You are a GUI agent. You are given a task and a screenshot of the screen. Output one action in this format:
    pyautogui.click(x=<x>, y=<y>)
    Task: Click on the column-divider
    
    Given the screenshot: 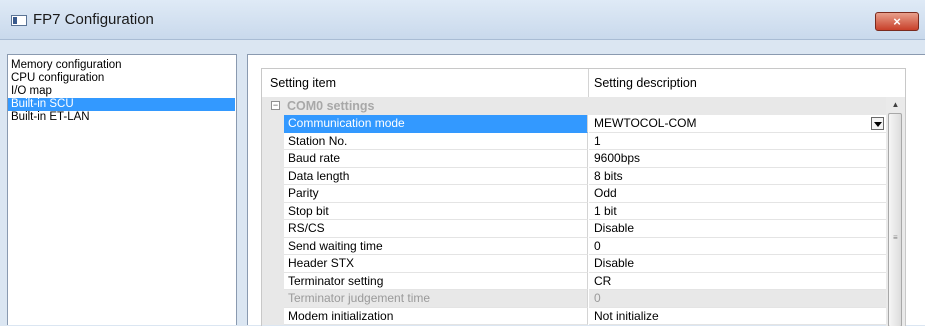 What is the action you would take?
    pyautogui.click(x=588, y=83)
    